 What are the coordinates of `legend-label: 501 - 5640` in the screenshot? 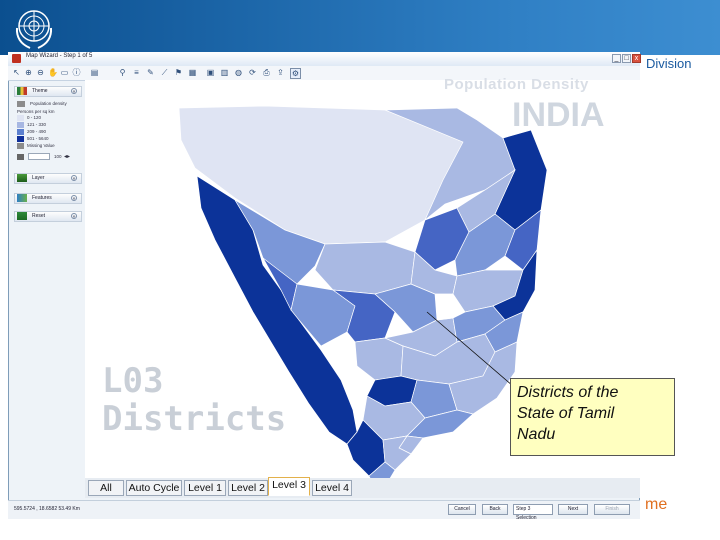 It's located at (38, 138).